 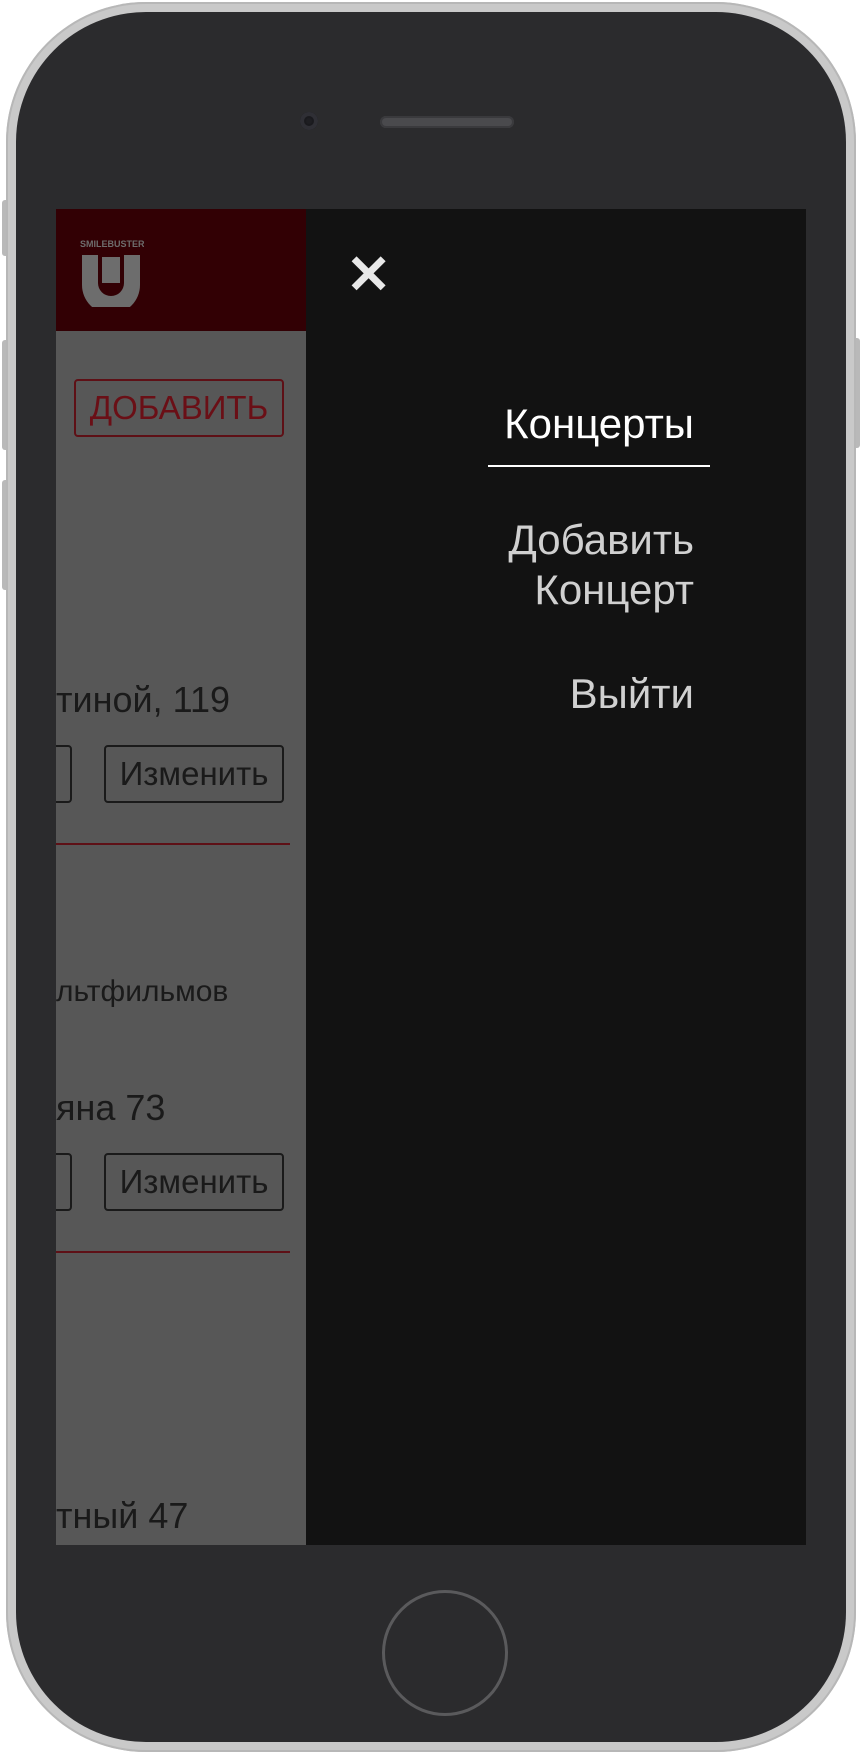 What do you see at coordinates (142, 991) in the screenshot?
I see `concert-title: льтфильмов` at bounding box center [142, 991].